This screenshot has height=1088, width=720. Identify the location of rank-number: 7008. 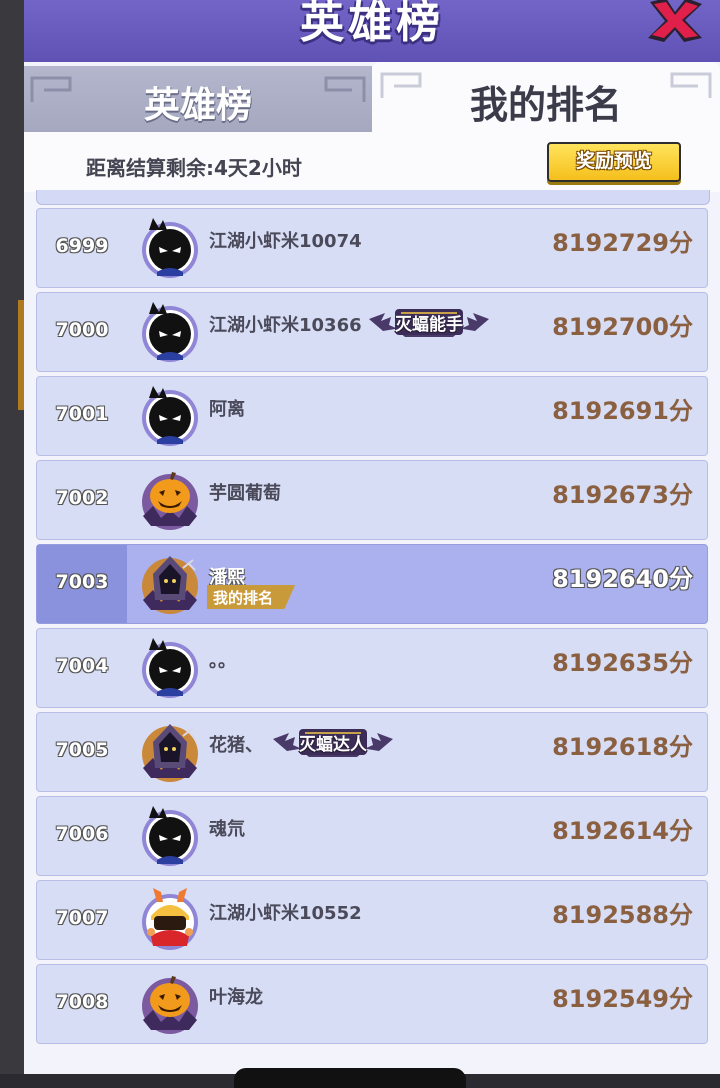
(82, 1002).